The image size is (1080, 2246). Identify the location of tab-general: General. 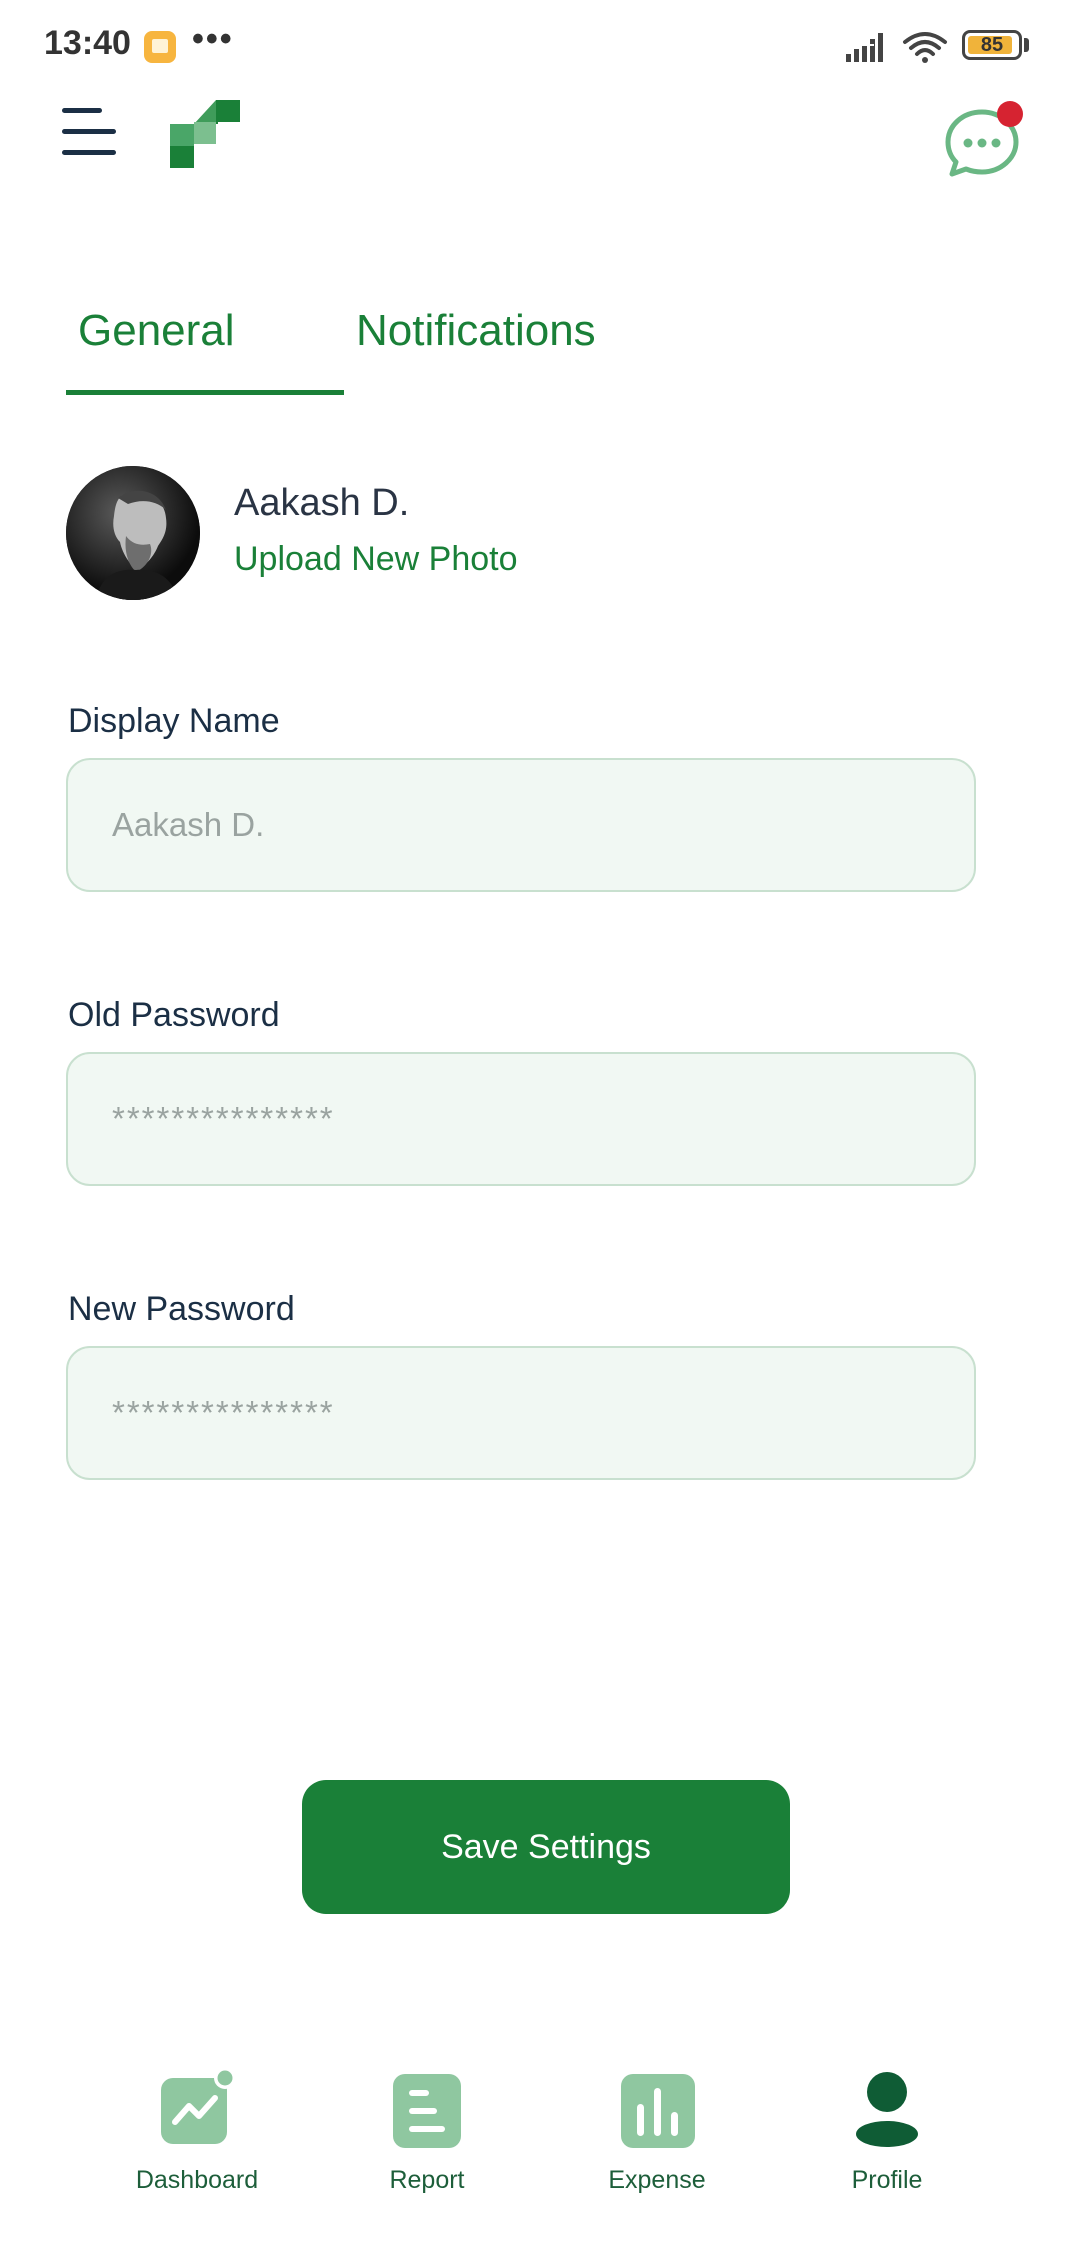
(156, 331).